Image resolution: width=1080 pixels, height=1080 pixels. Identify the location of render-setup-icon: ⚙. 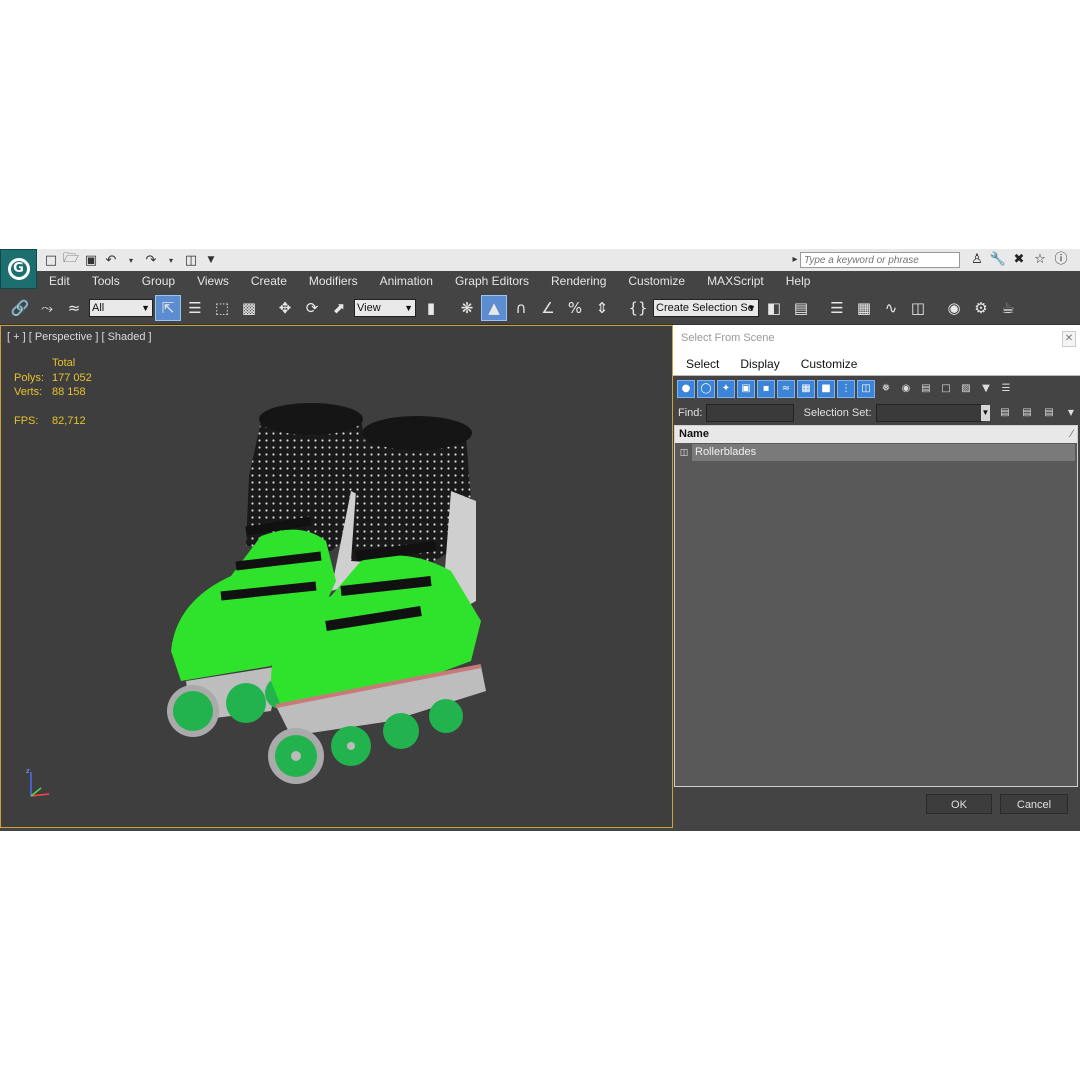
(981, 308).